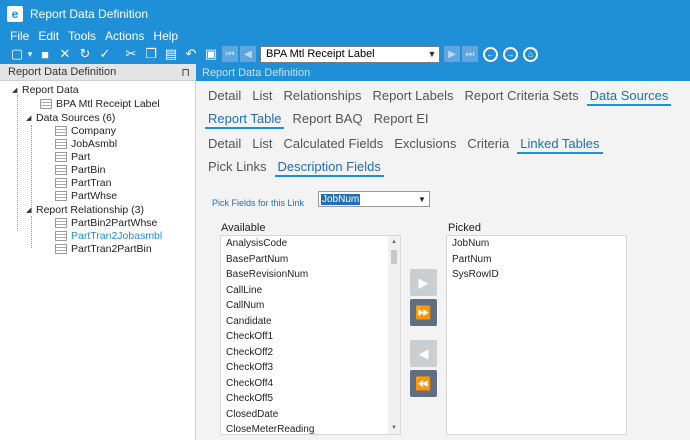 The height and width of the screenshot is (440, 690). I want to click on list-item: BasePartNum, so click(310, 260).